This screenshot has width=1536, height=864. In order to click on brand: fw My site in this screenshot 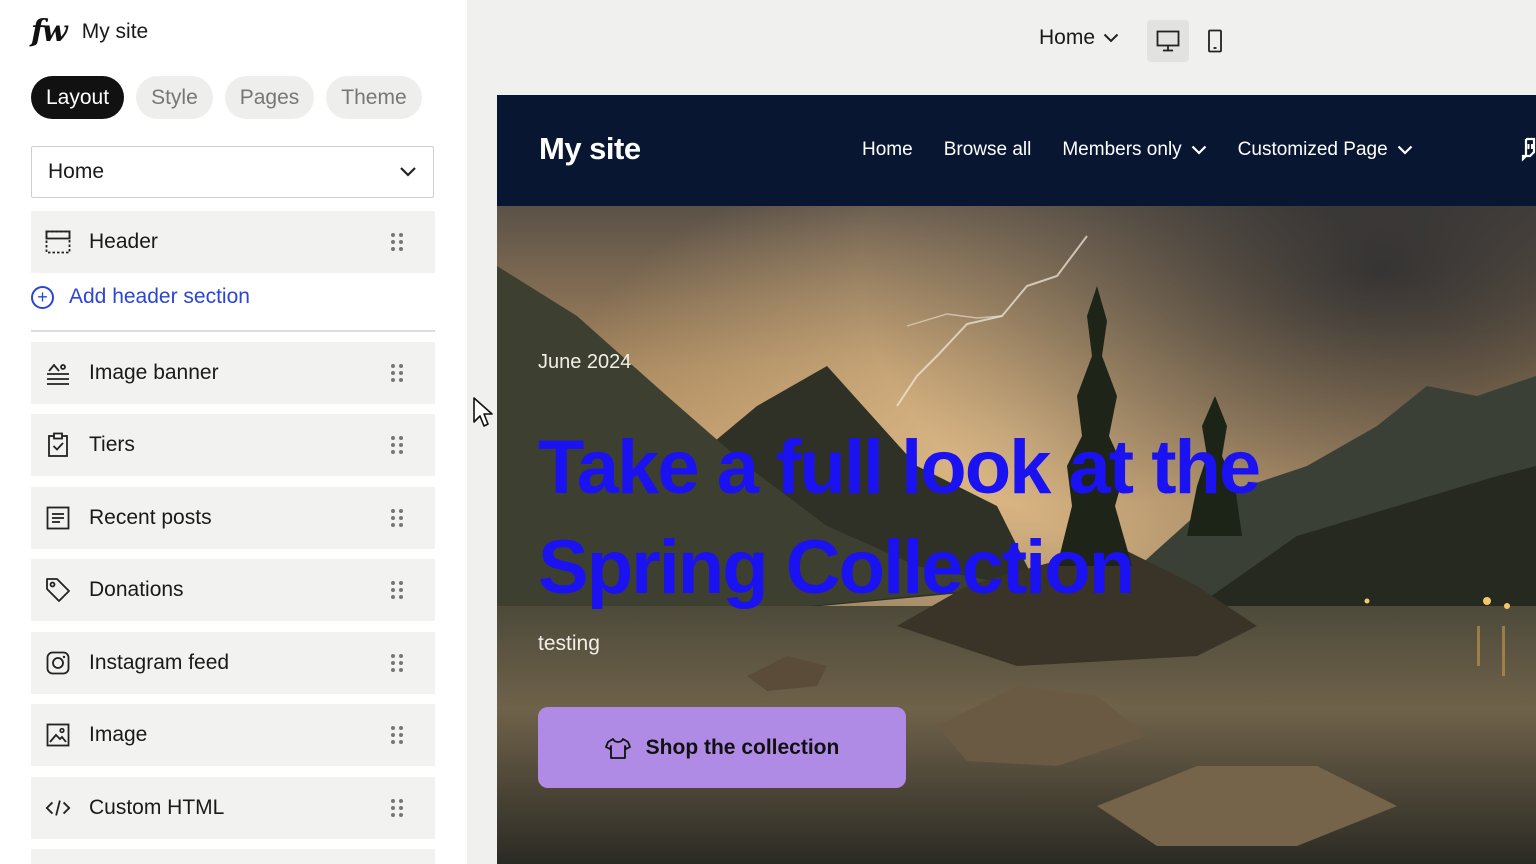, I will do `click(90, 32)`.